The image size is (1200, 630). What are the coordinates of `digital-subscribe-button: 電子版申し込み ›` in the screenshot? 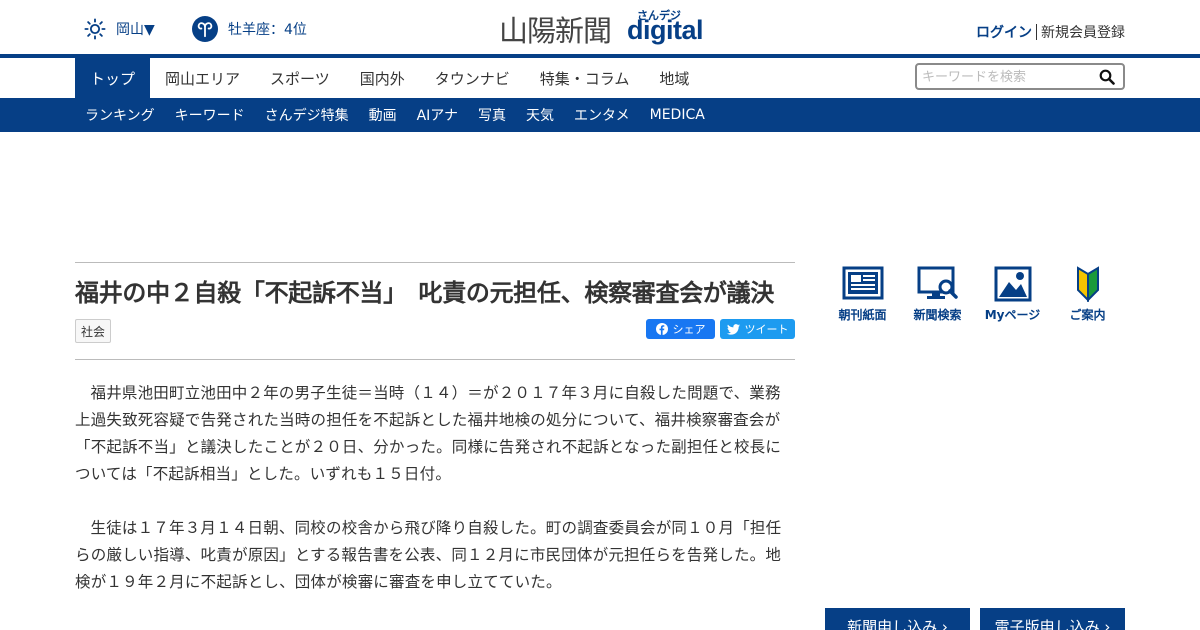 It's located at (1052, 619).